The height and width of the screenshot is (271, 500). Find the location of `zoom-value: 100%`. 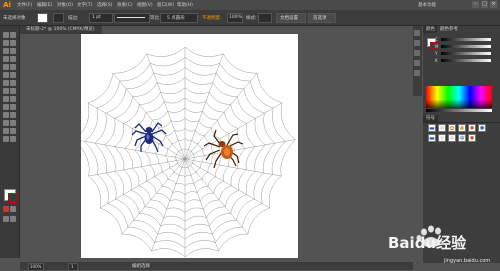

zoom-value: 100% is located at coordinates (36, 266).